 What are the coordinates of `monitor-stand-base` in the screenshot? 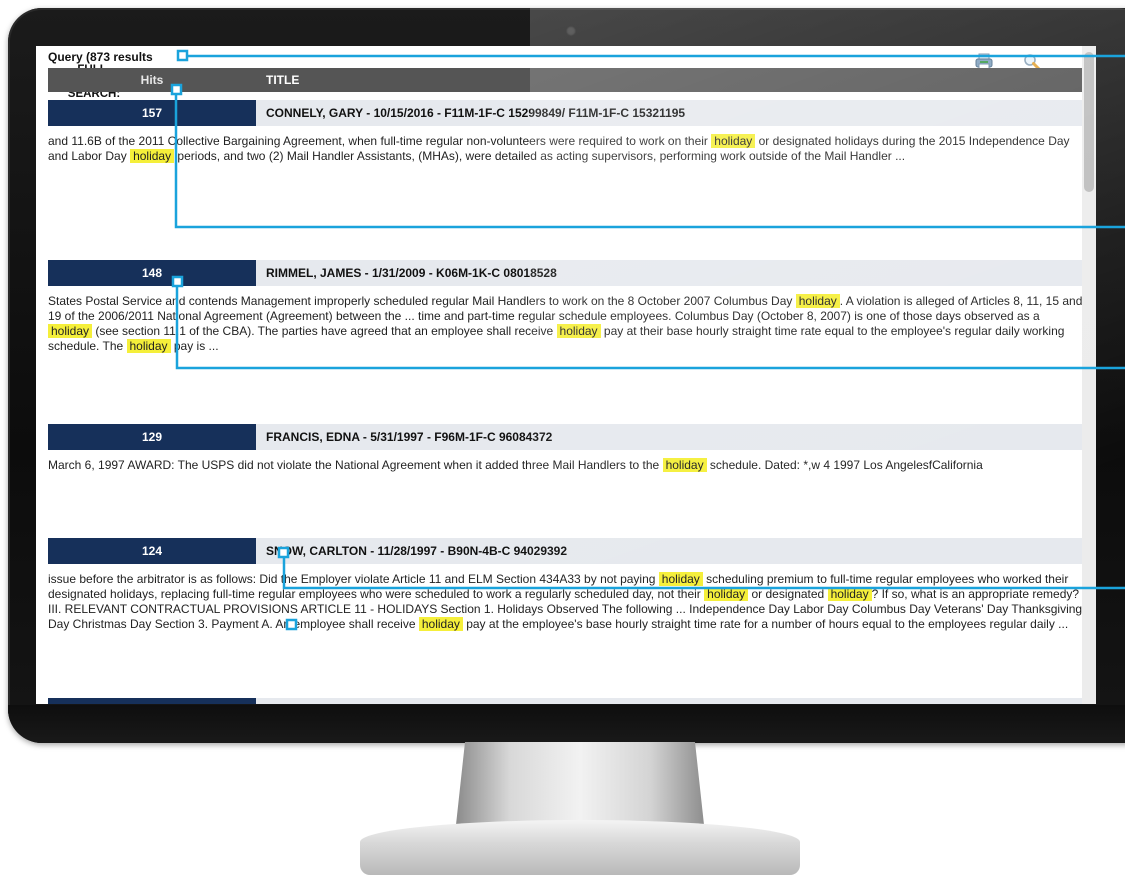 It's located at (580, 847).